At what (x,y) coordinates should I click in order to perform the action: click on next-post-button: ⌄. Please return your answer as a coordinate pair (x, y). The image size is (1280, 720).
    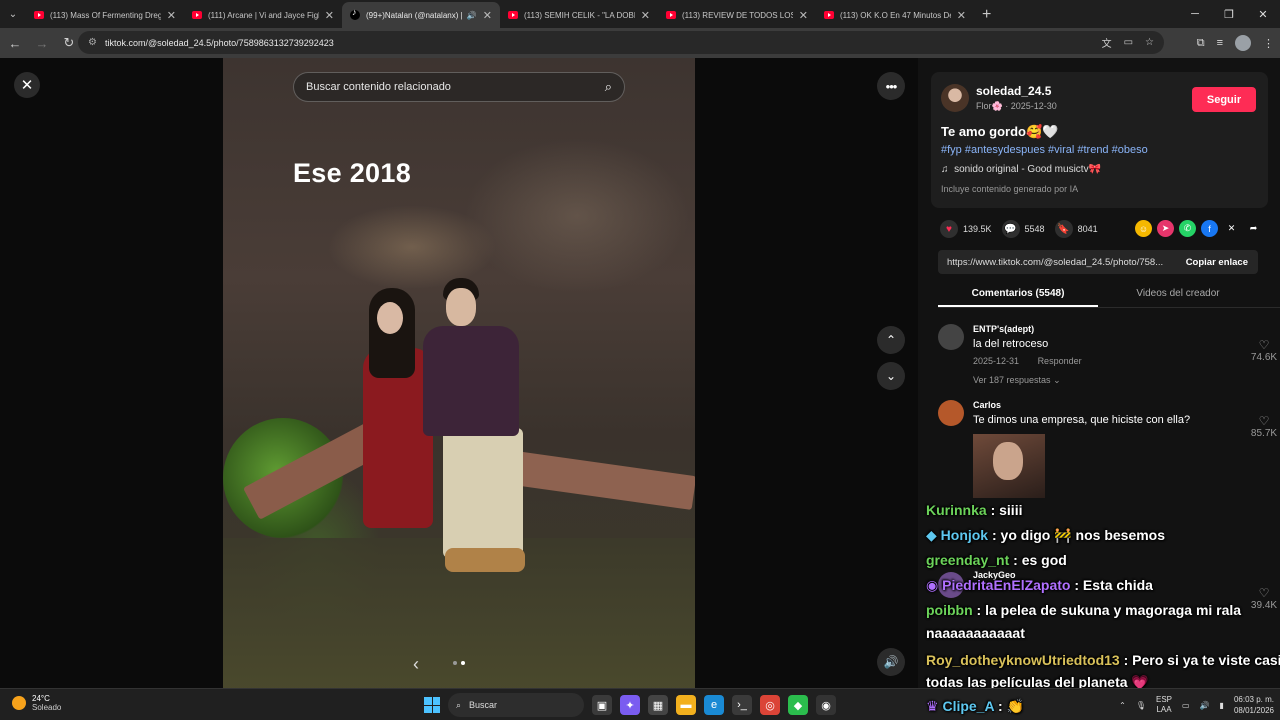
    Looking at the image, I should click on (891, 376).